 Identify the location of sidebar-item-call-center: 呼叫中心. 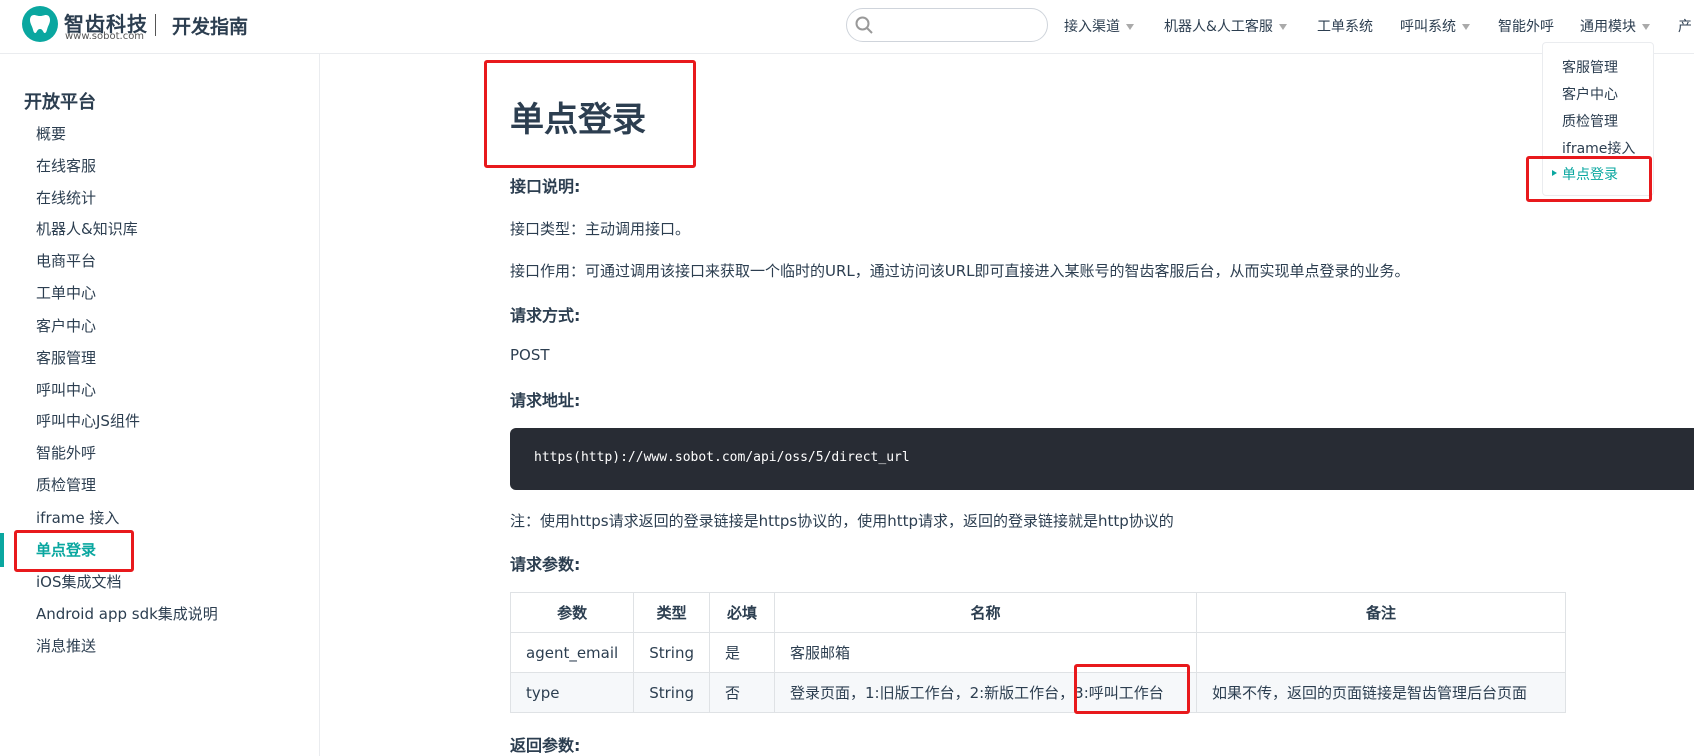
(66, 389).